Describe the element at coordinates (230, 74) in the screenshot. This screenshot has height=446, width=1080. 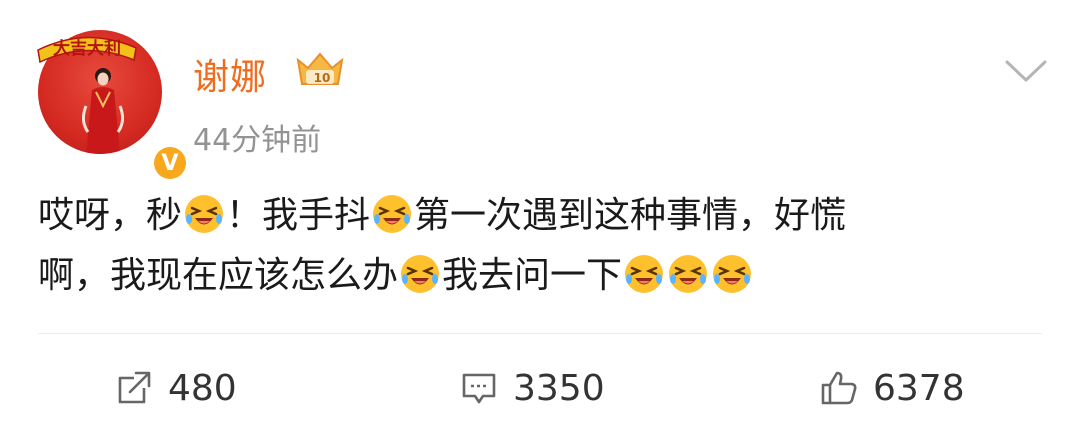
I see `username: 谢娜` at that location.